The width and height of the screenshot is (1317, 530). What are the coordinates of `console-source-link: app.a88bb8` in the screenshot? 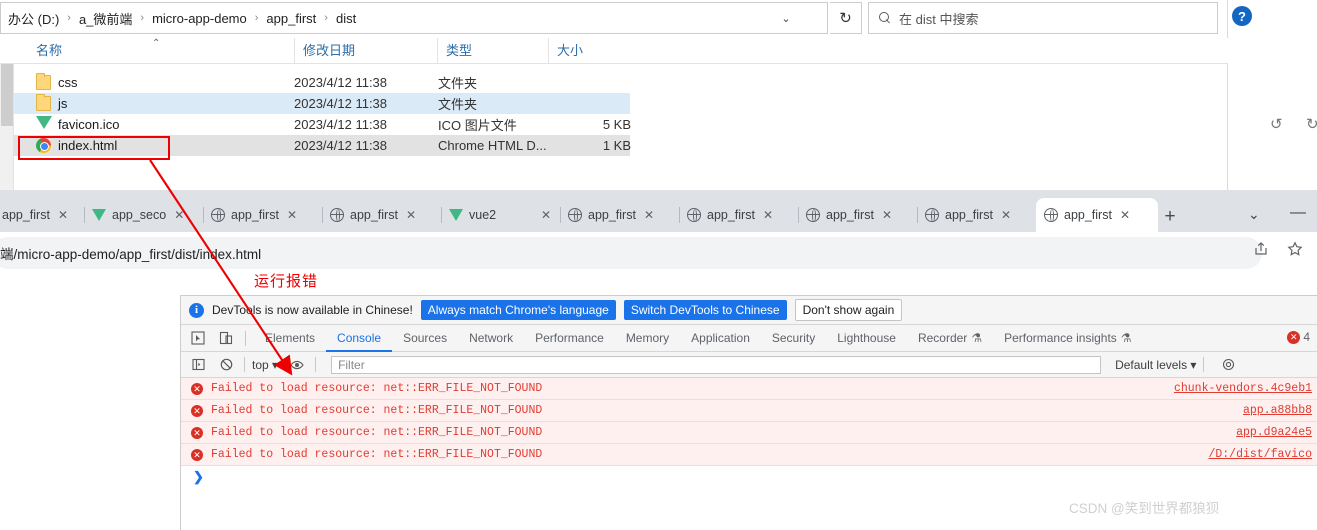 It's located at (1277, 410).